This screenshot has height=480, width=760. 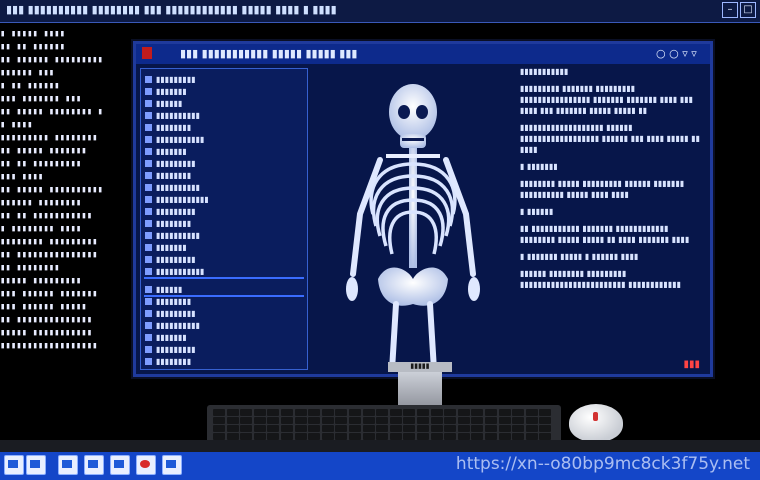 I want to click on close-icon: □, so click(x=748, y=10).